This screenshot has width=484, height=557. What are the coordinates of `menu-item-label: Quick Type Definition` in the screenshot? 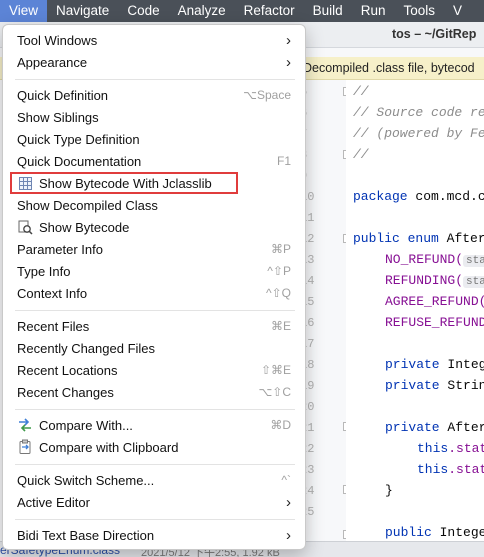 It's located at (78, 139).